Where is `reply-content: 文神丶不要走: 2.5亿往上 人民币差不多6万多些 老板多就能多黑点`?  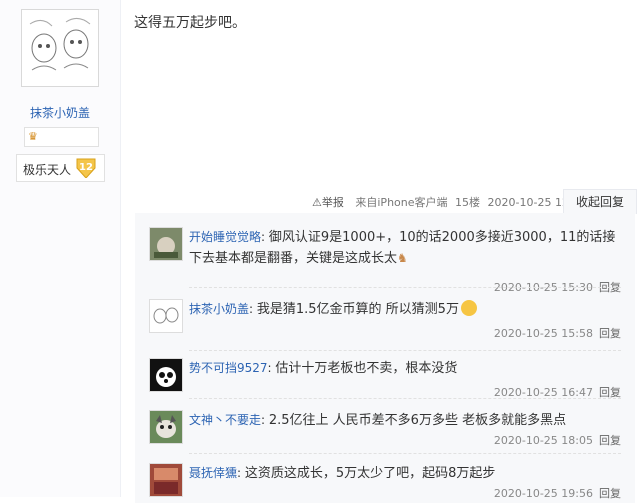
reply-content: 文神丶不要走: 2.5亿往上 人民币差不多6万多些 老板多就能多黑点 is located at coordinates (378, 420).